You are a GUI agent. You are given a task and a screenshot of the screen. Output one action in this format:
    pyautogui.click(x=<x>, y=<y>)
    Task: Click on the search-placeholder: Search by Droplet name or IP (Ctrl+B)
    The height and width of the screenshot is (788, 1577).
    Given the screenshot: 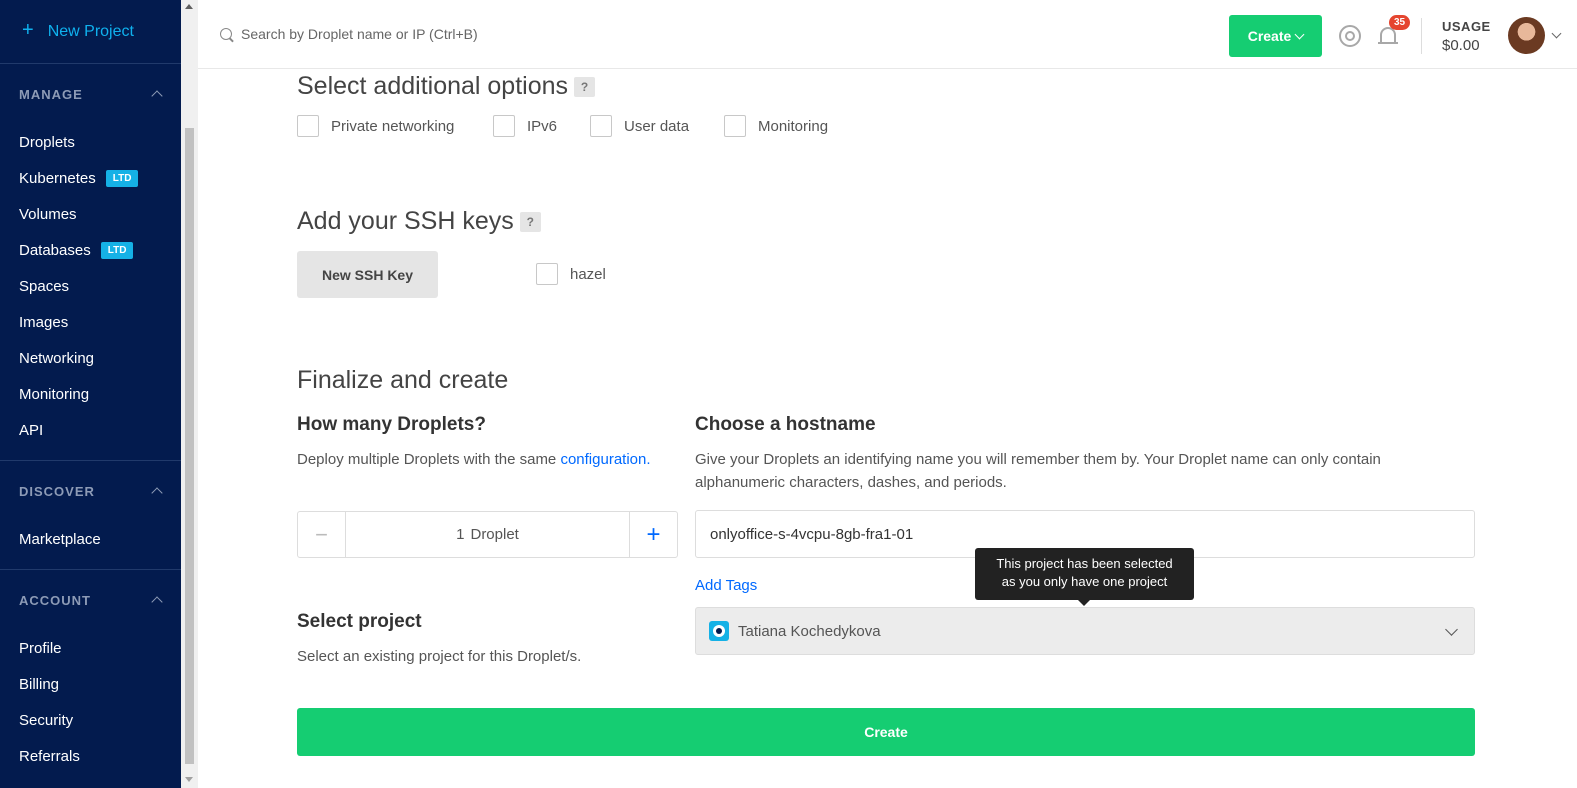 What is the action you would take?
    pyautogui.click(x=359, y=34)
    